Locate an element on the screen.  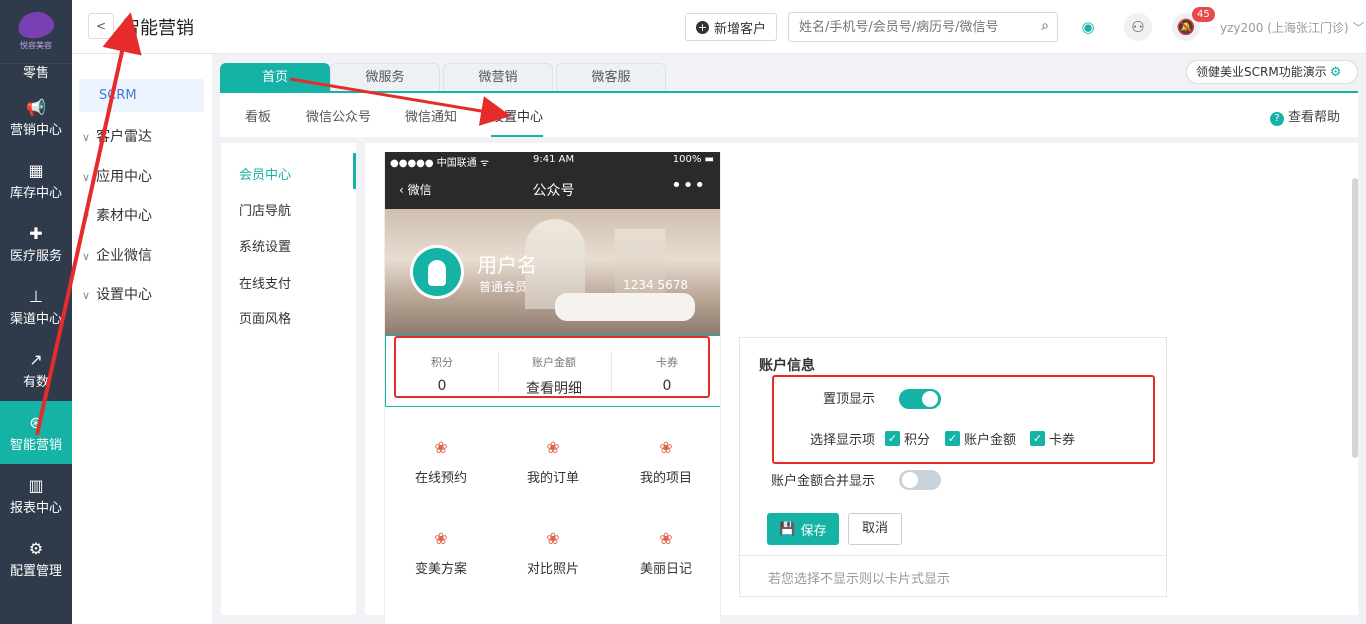
option-points-checkbox: ✓ 积分 is located at coordinates (907, 438).